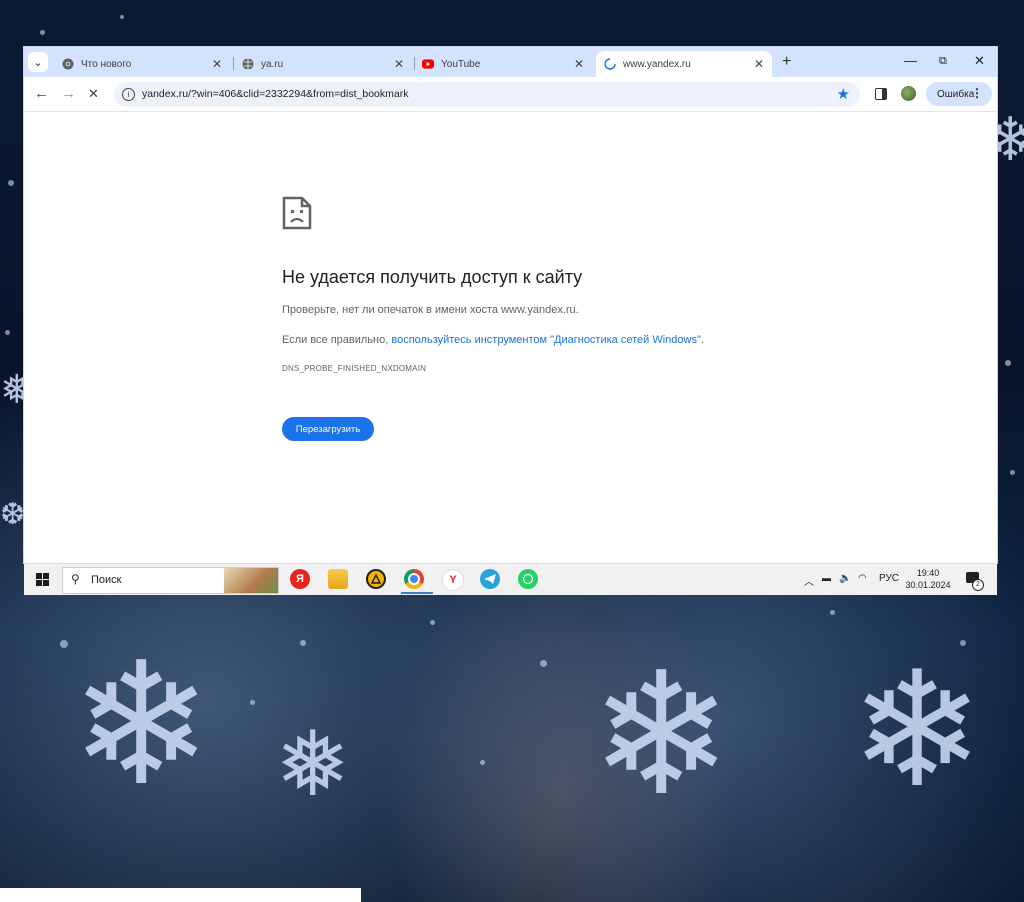 The height and width of the screenshot is (902, 1024). What do you see at coordinates (180, 895) in the screenshot?
I see `white-strip` at bounding box center [180, 895].